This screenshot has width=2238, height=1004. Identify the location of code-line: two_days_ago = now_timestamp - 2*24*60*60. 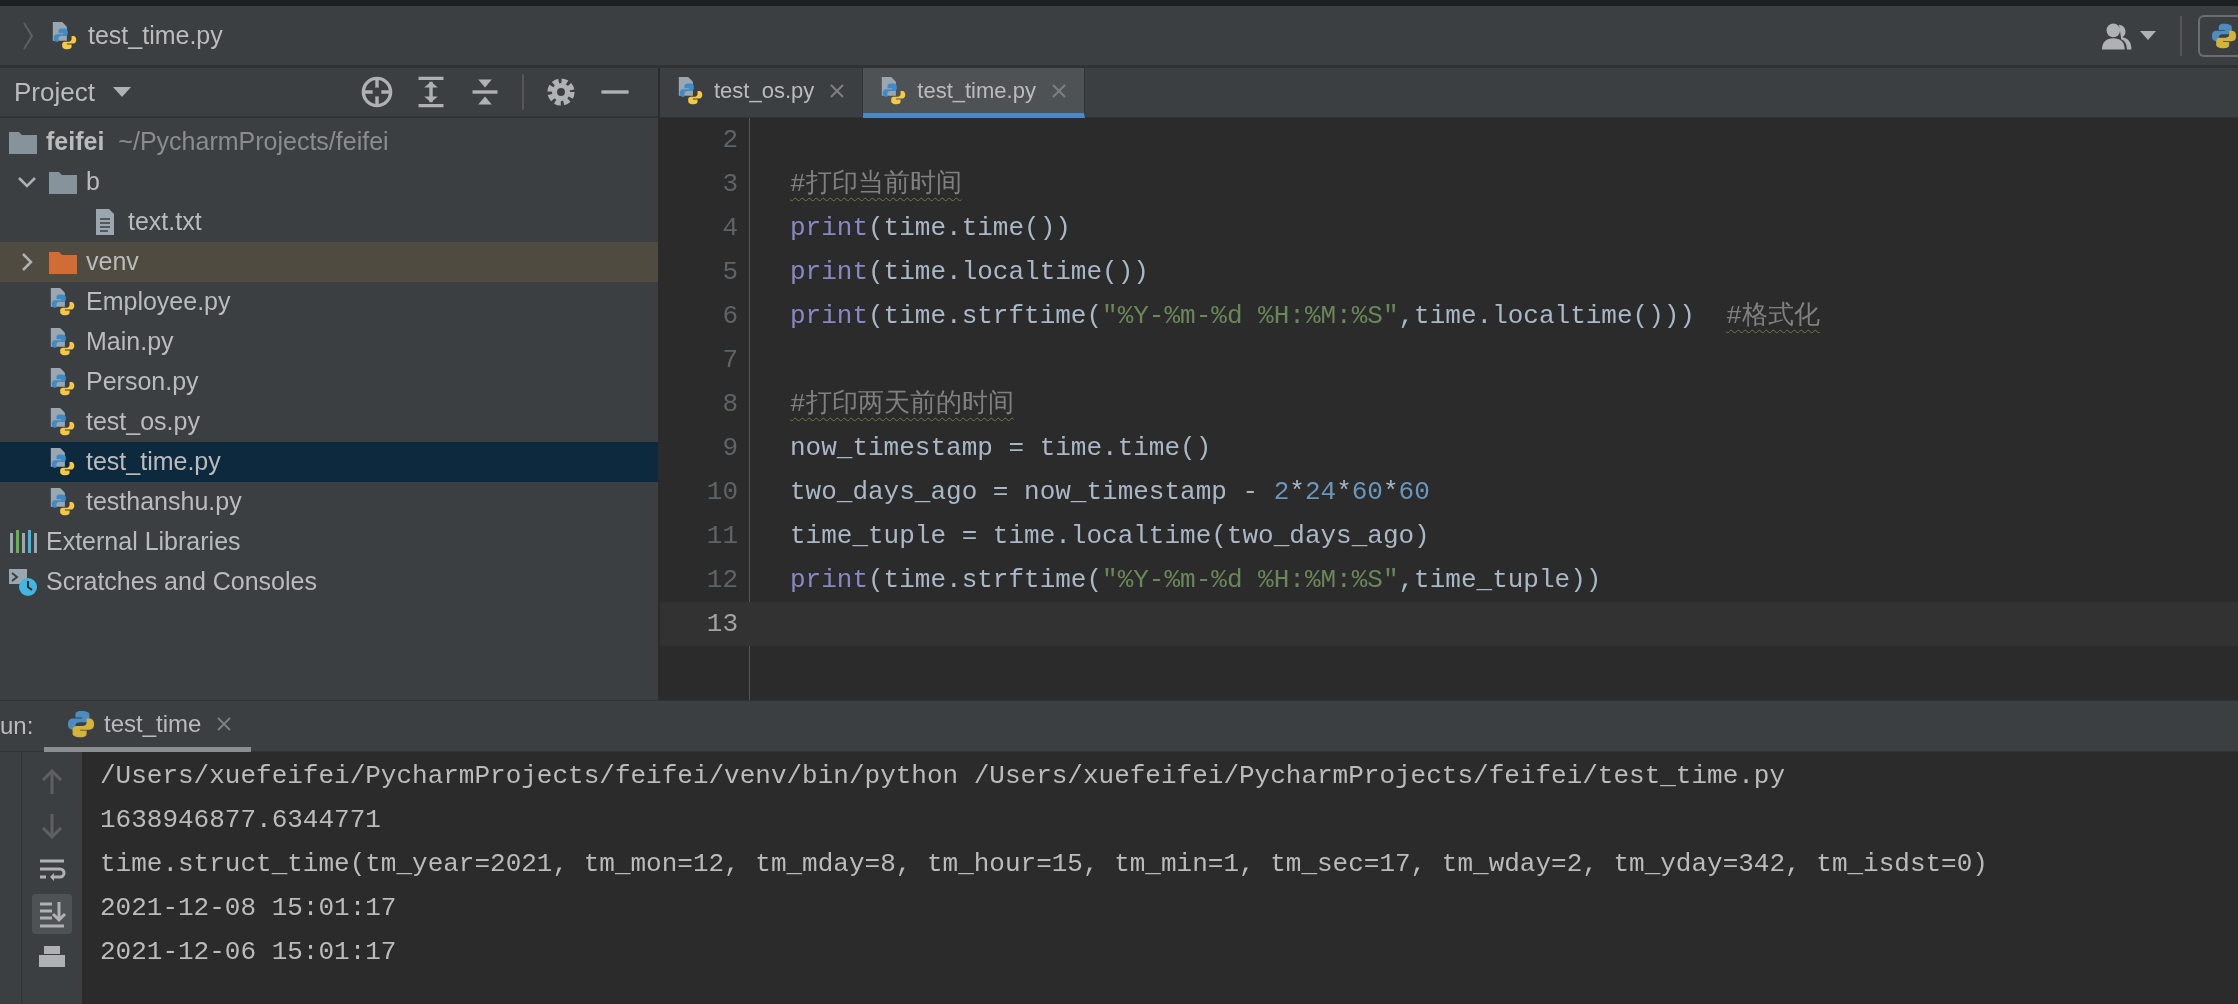
(1109, 492).